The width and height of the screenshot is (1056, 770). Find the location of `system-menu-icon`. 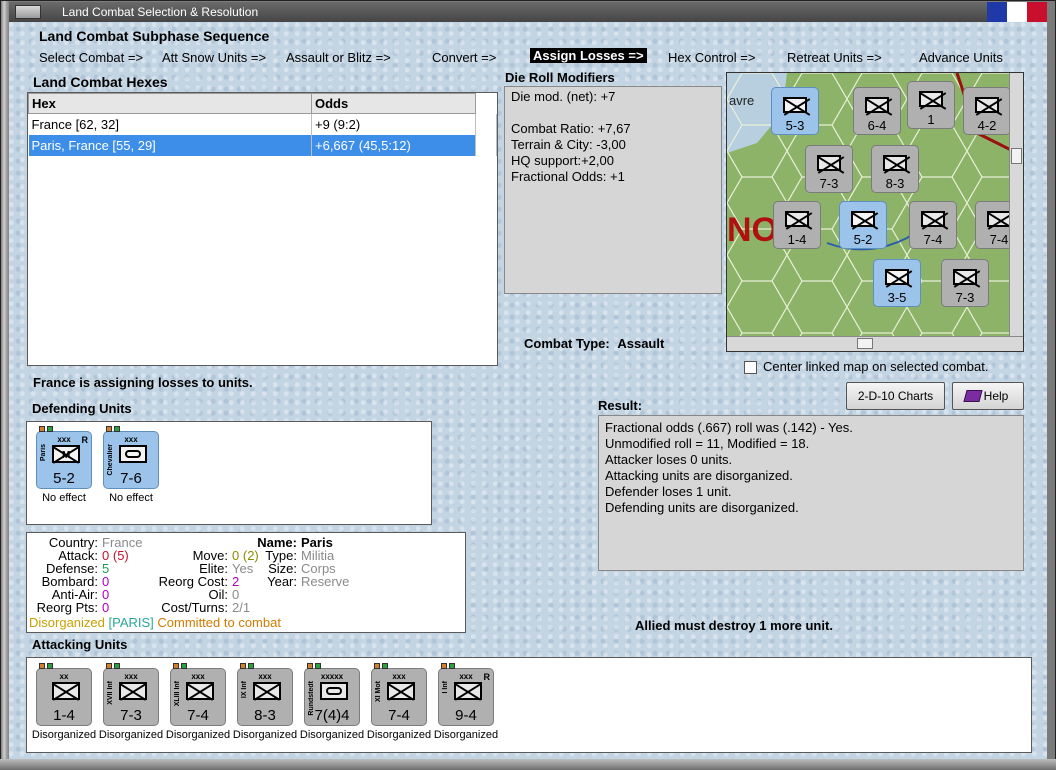

system-menu-icon is located at coordinates (28, 12).